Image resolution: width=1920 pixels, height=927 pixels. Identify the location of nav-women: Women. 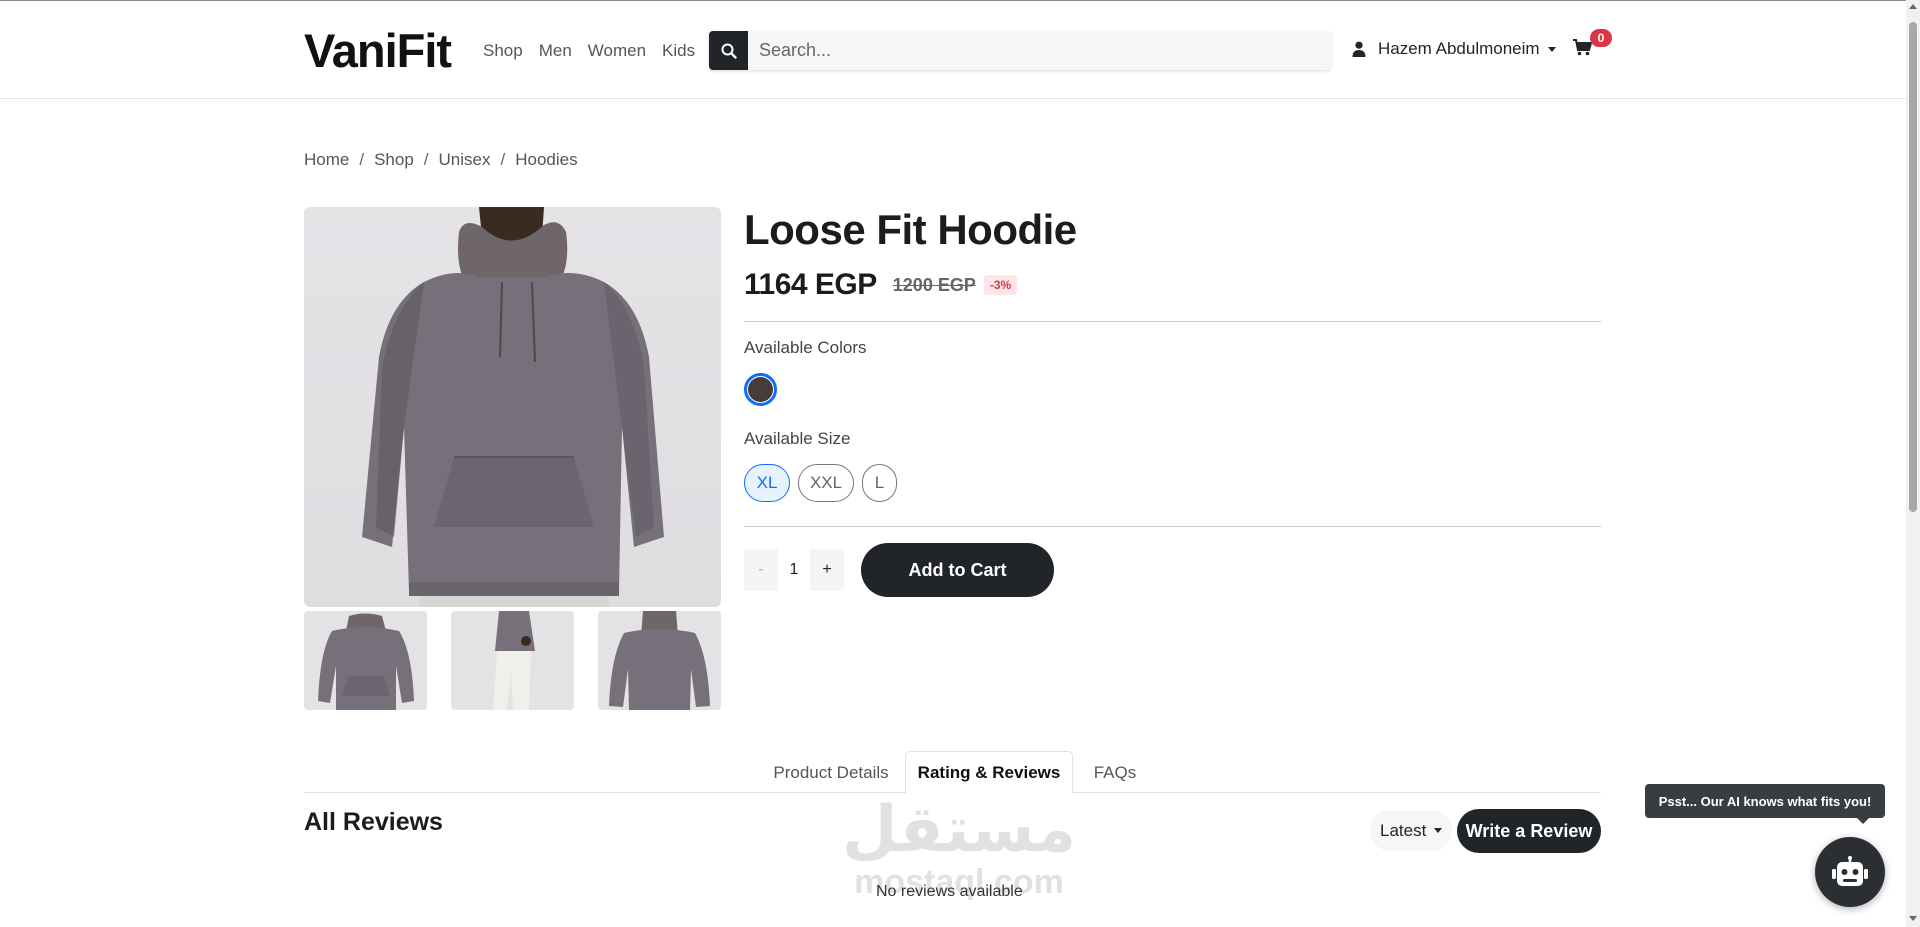
(617, 51).